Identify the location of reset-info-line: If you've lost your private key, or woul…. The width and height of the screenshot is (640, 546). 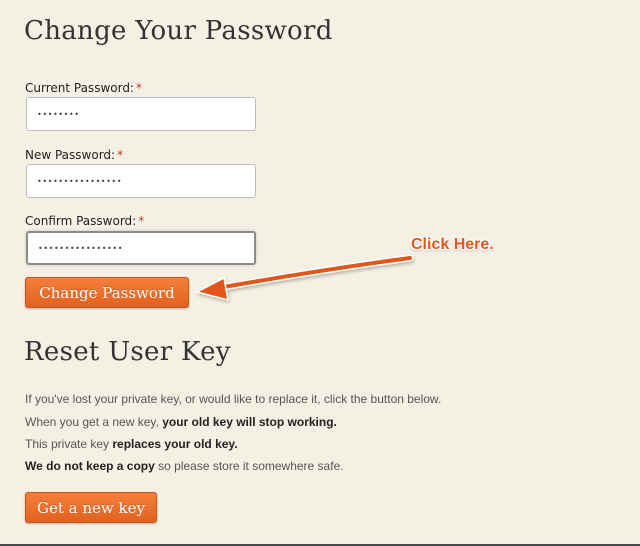
(233, 399).